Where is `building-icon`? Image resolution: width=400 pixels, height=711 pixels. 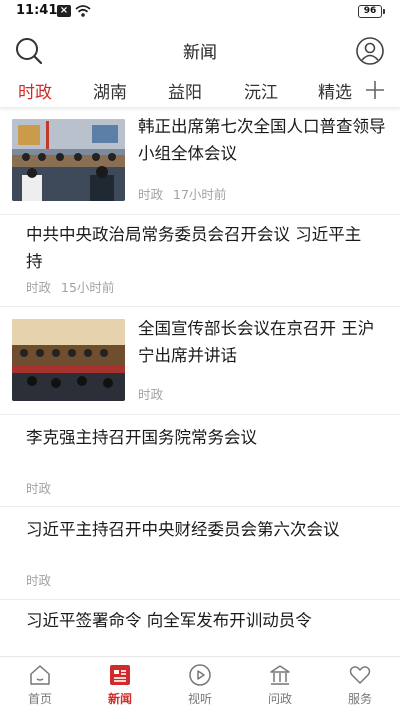 building-icon is located at coordinates (280, 675).